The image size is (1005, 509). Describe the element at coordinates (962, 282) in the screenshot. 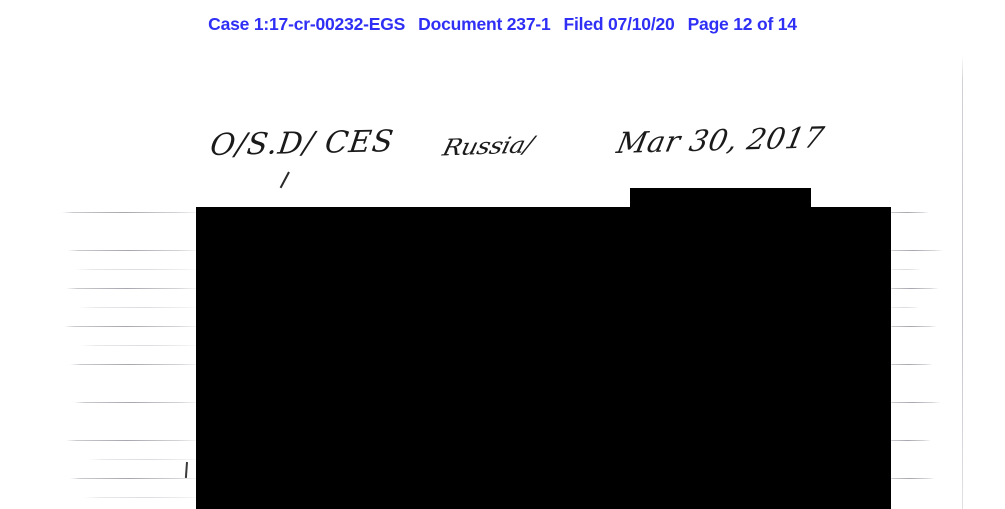

I see `right-margin-scan-line` at that location.